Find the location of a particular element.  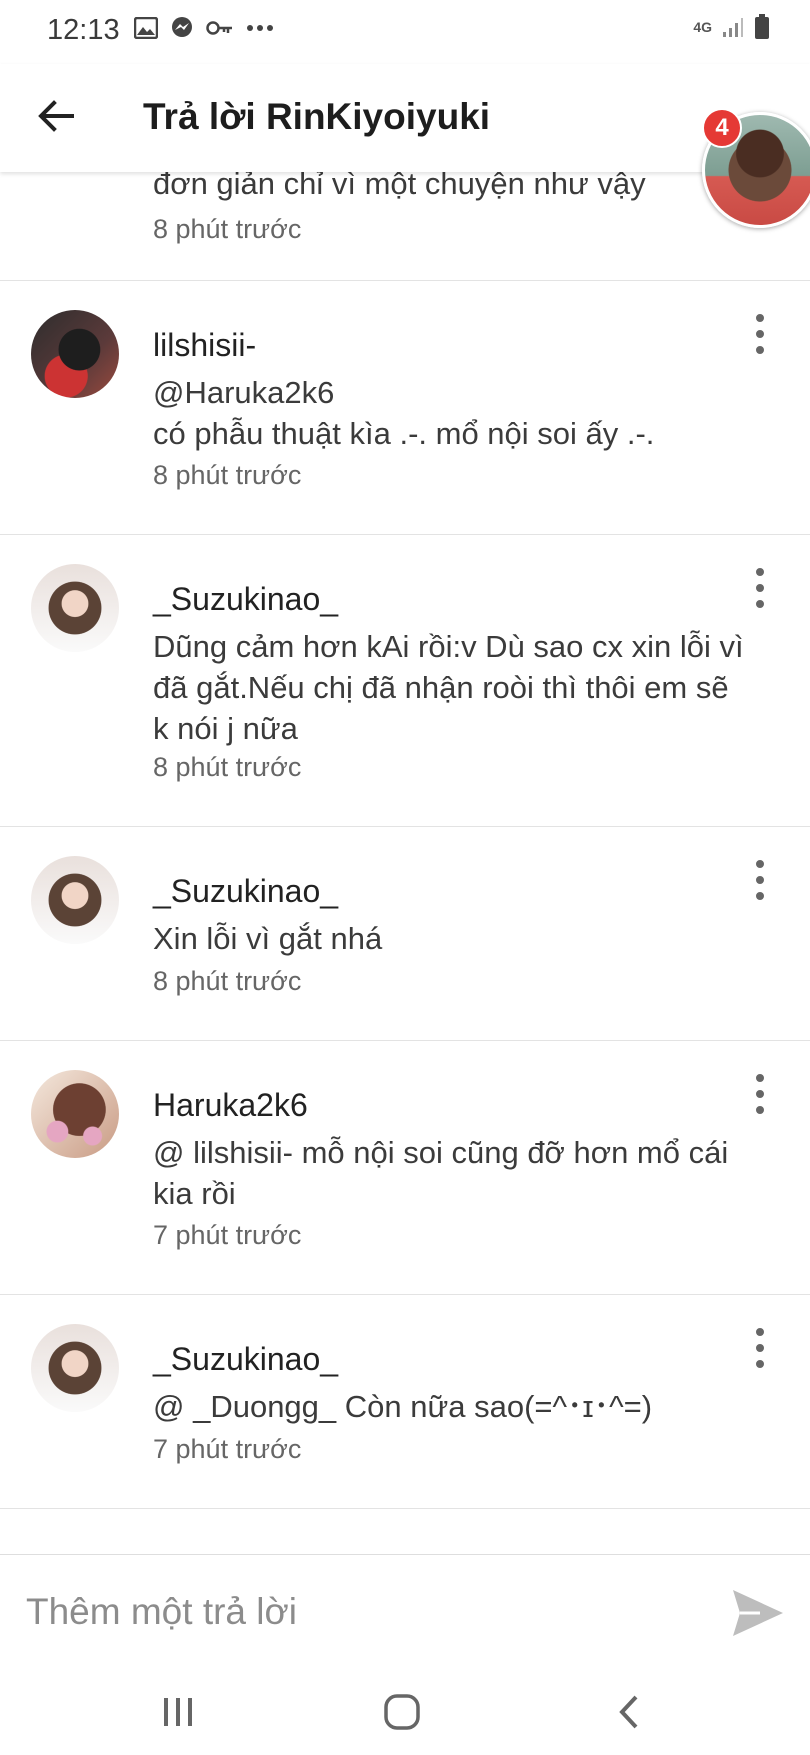

app-bar: Trả lời RinKiyoiyuki is located at coordinates (405, 118).